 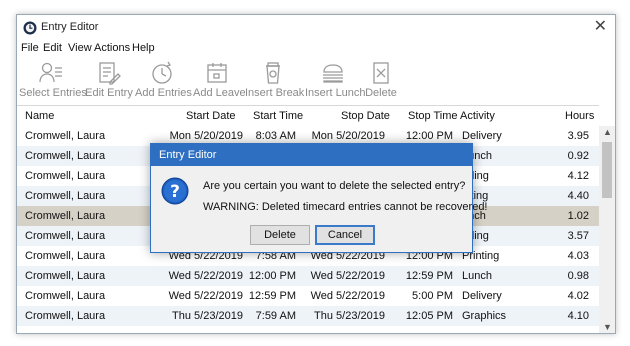 What do you see at coordinates (381, 93) in the screenshot?
I see `delete-label: Delete` at bounding box center [381, 93].